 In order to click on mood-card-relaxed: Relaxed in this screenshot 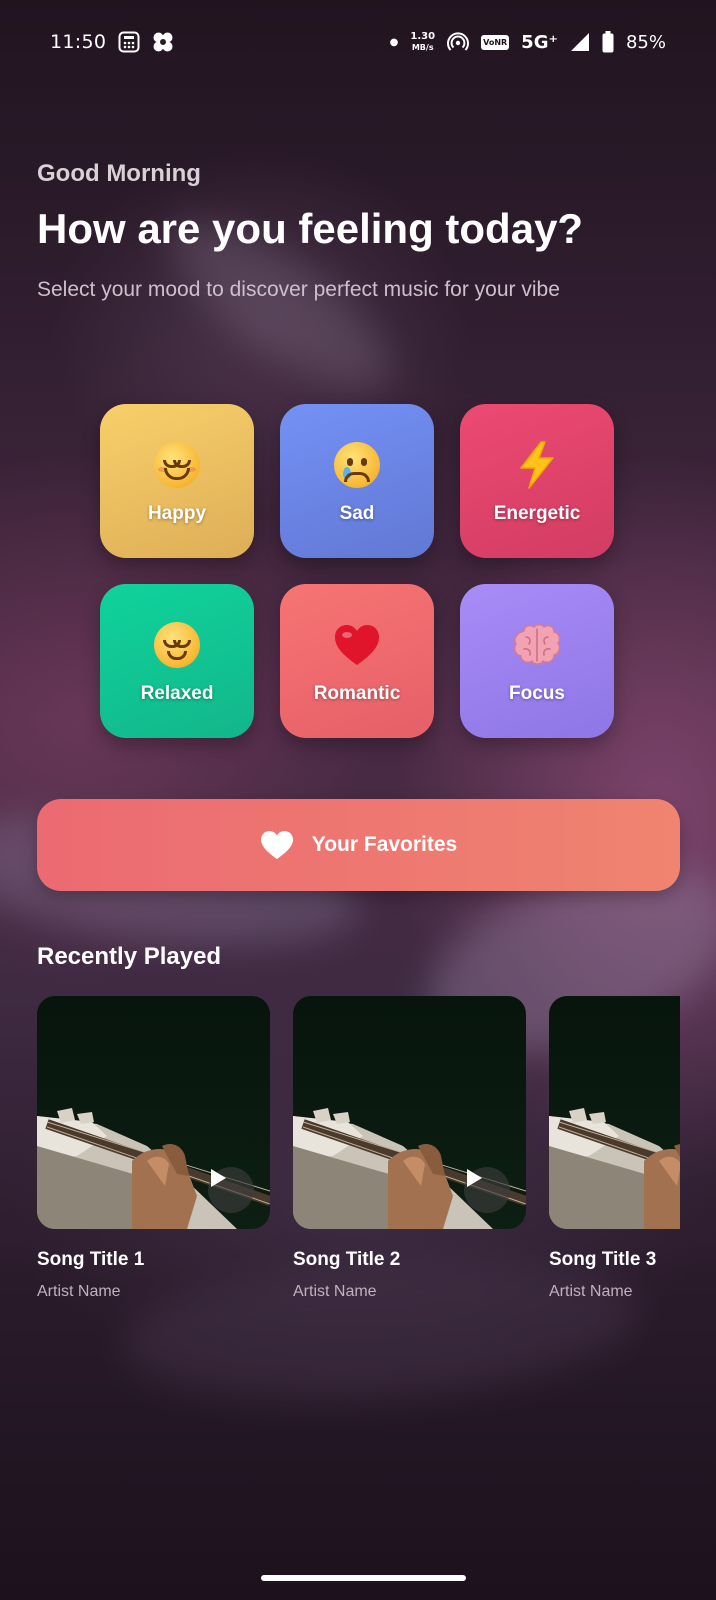, I will do `click(177, 661)`.